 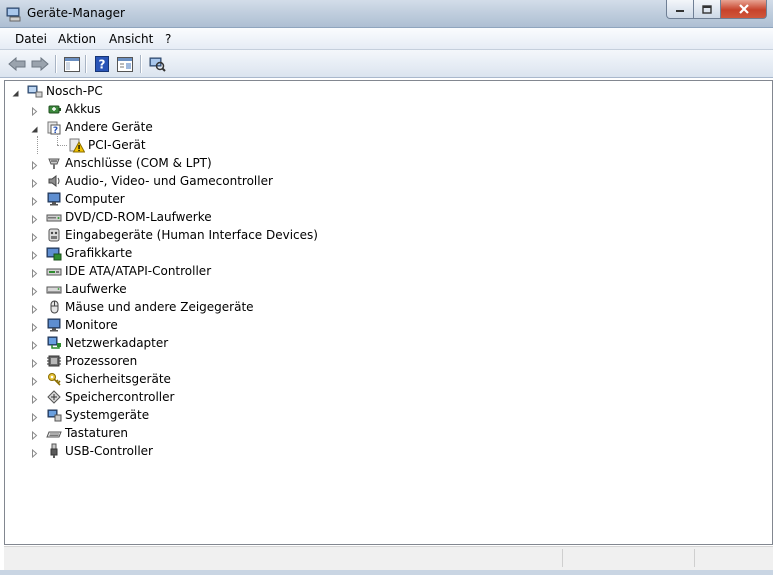 I want to click on help-button: ?, so click(x=102, y=64).